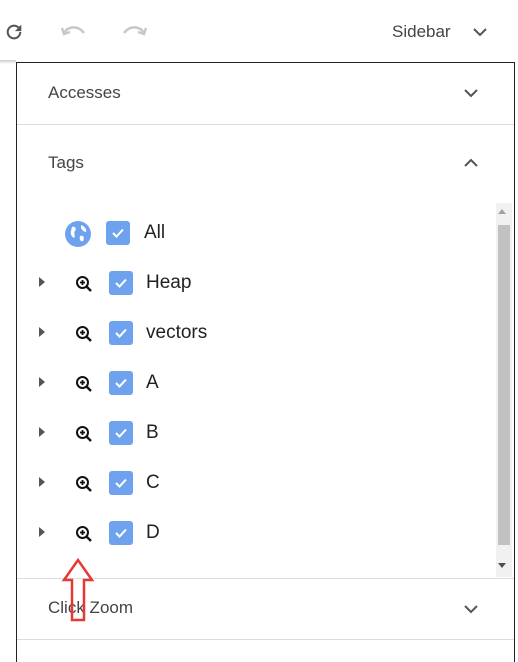  I want to click on section-tags-header: Tags, so click(265, 163).